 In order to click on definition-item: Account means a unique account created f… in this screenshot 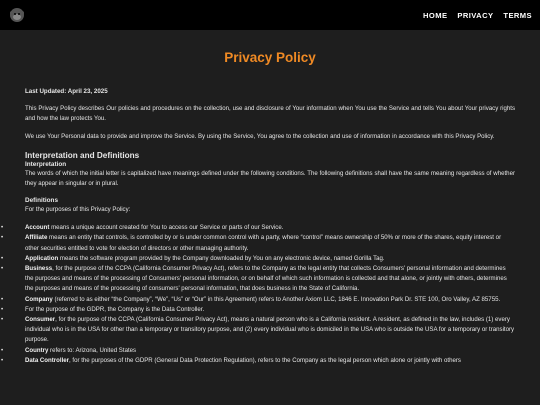, I will do `click(258, 228)`.